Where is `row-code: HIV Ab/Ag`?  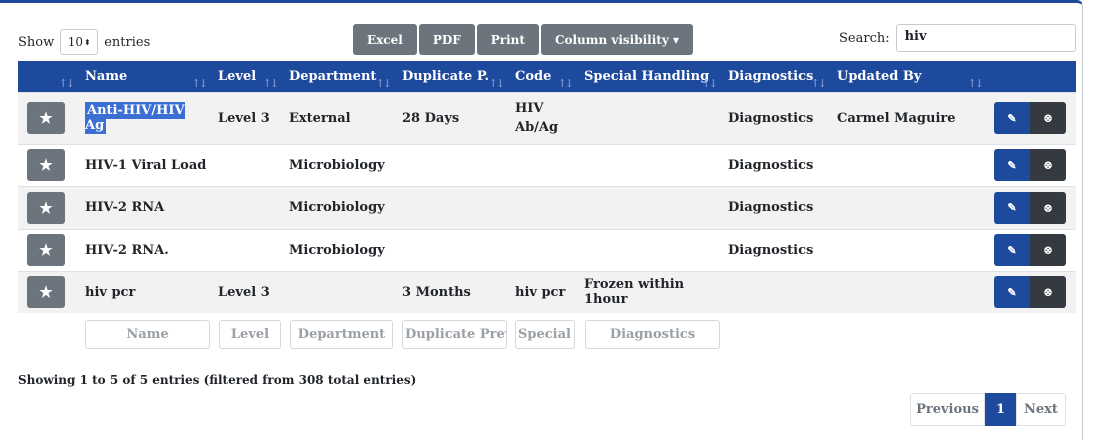
row-code: HIV Ab/Ag is located at coordinates (537, 118).